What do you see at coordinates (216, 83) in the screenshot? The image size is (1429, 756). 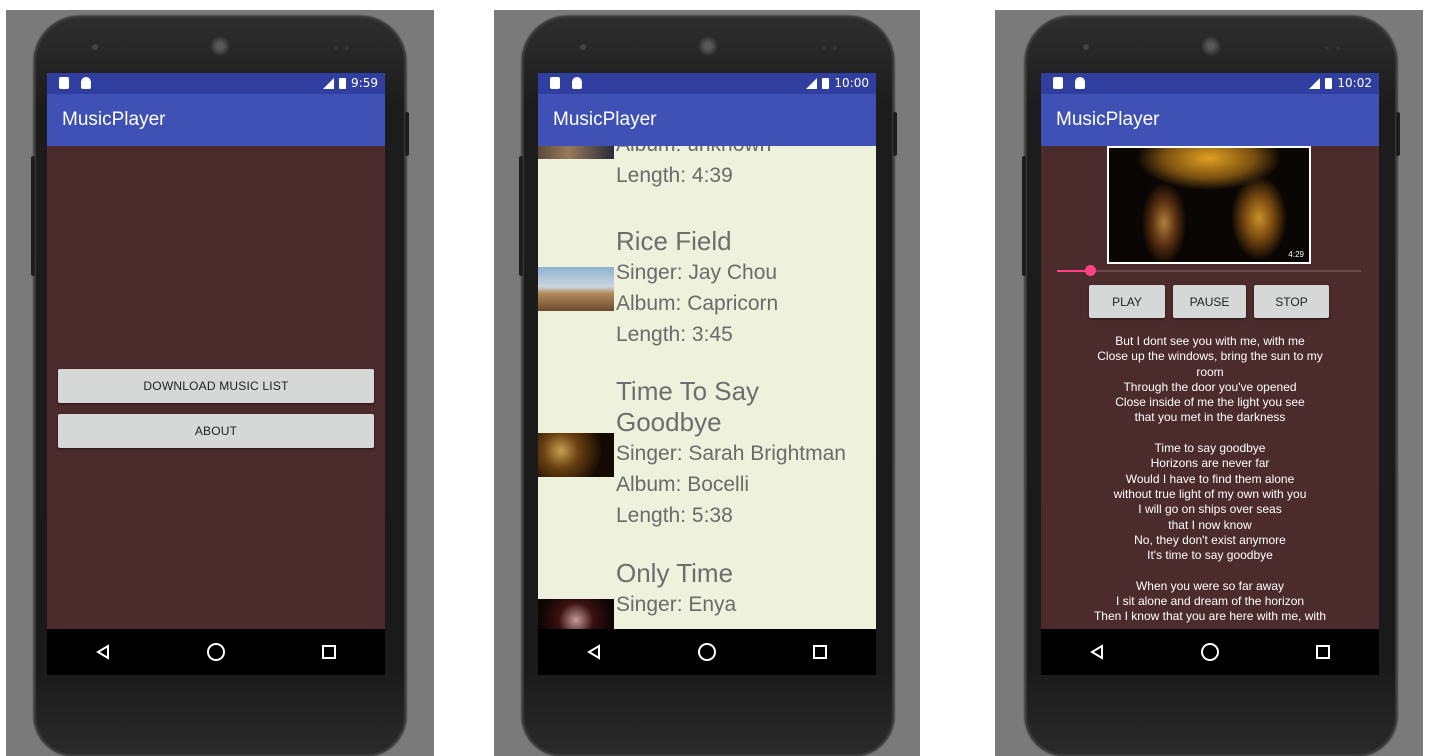 I see `status-bar: 9:59` at bounding box center [216, 83].